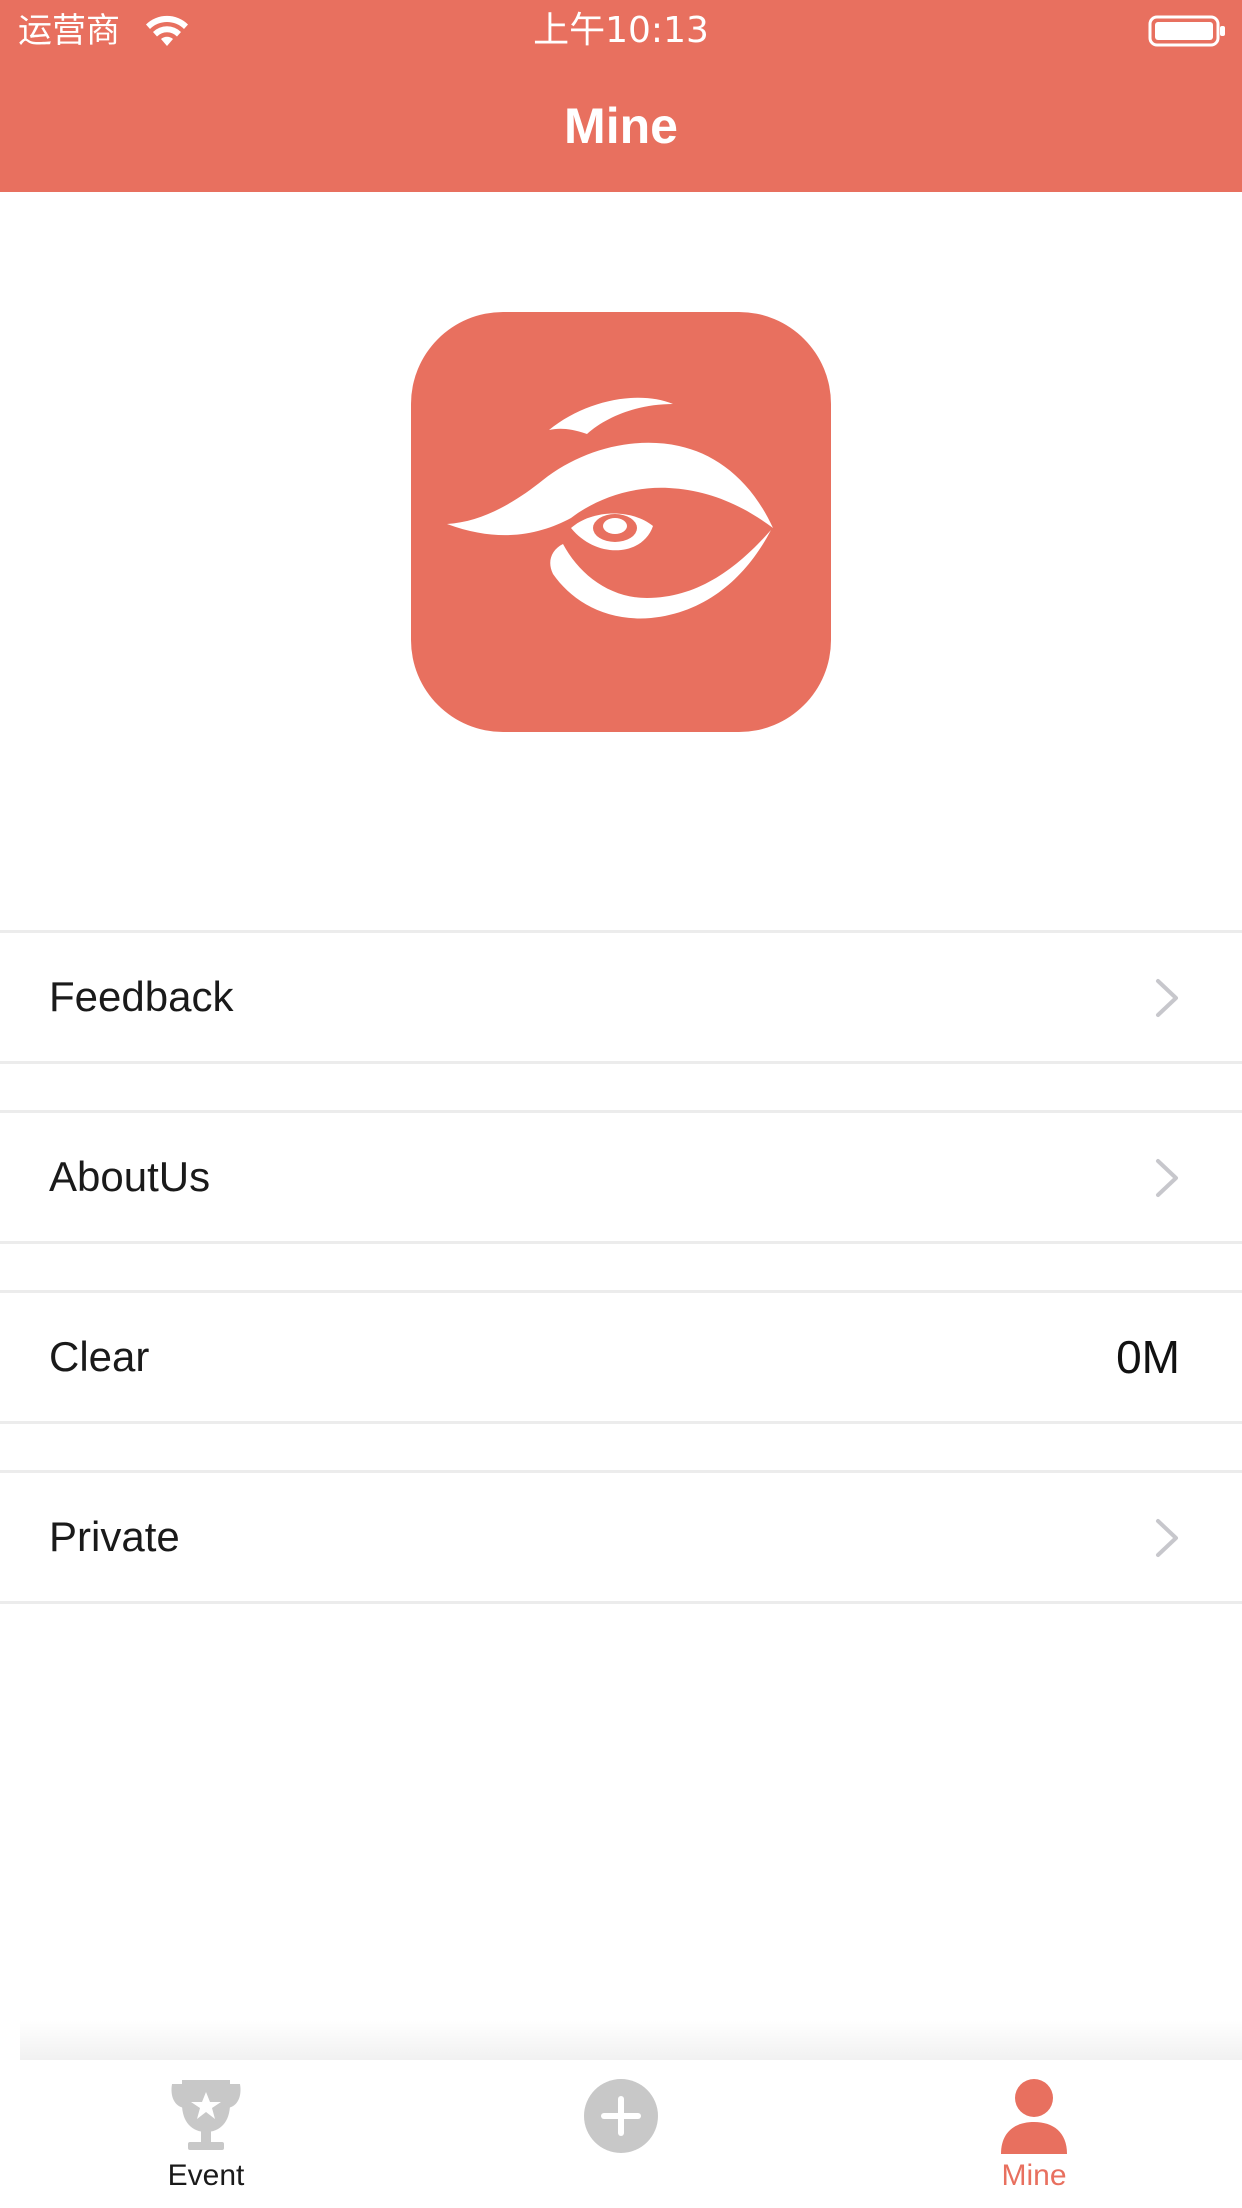 This screenshot has width=1242, height=2208. Describe the element at coordinates (621, 126) in the screenshot. I see `page-title: Mine` at that location.